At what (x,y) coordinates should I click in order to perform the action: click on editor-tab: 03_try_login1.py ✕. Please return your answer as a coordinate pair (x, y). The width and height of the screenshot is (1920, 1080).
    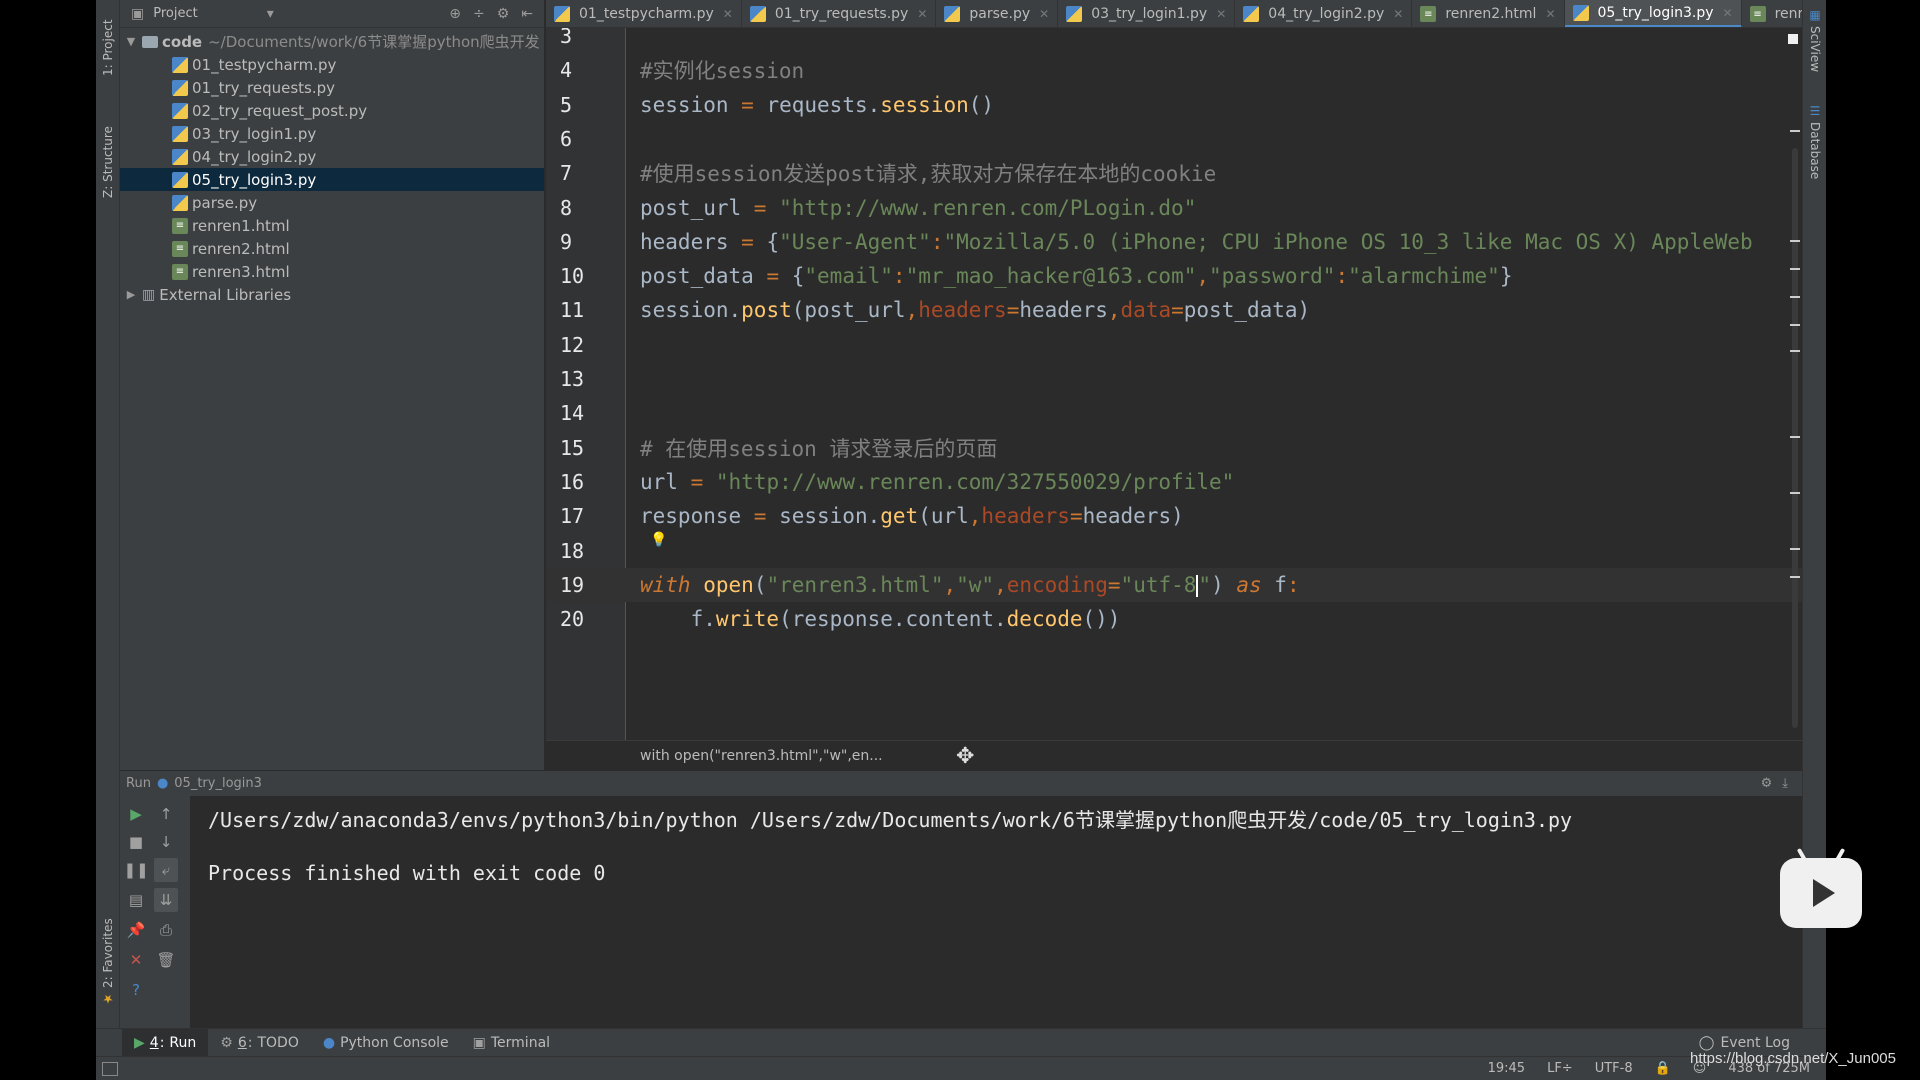
    Looking at the image, I should click on (1147, 13).